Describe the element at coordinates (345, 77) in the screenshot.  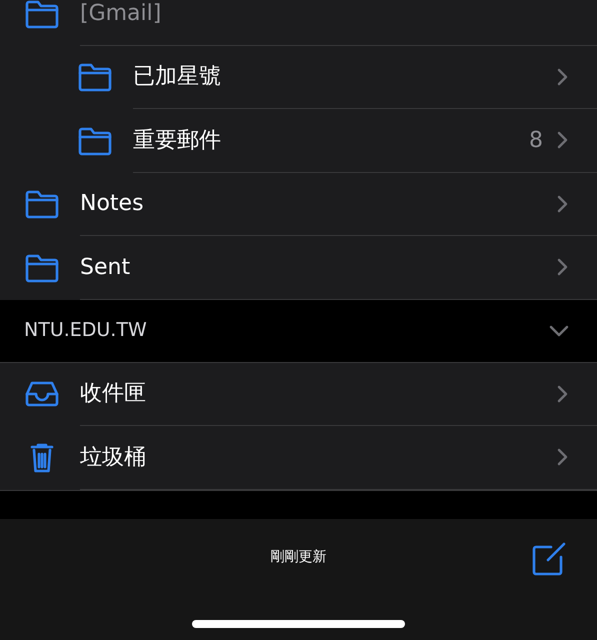
I see `folder-label: 已加星號` at that location.